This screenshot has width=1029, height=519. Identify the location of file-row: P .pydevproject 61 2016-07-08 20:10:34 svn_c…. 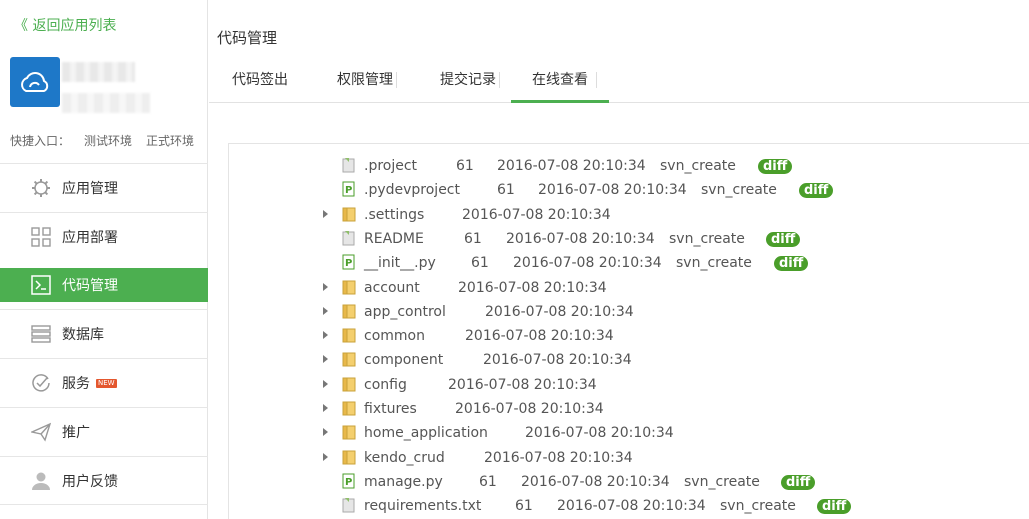
(629, 191).